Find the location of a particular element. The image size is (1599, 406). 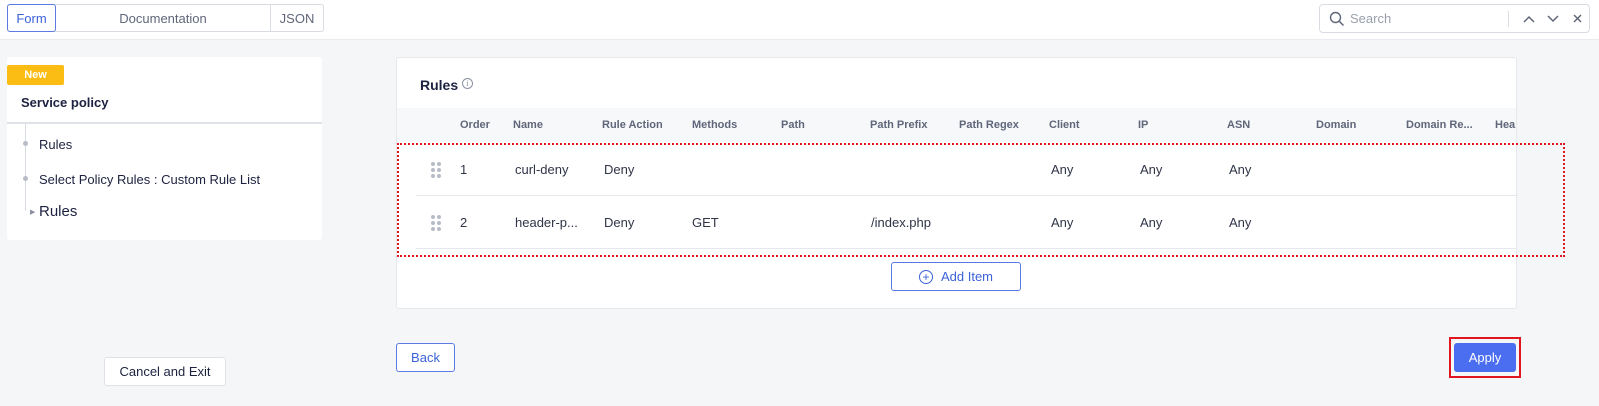

caret-right-icon: ▶ is located at coordinates (33, 212).